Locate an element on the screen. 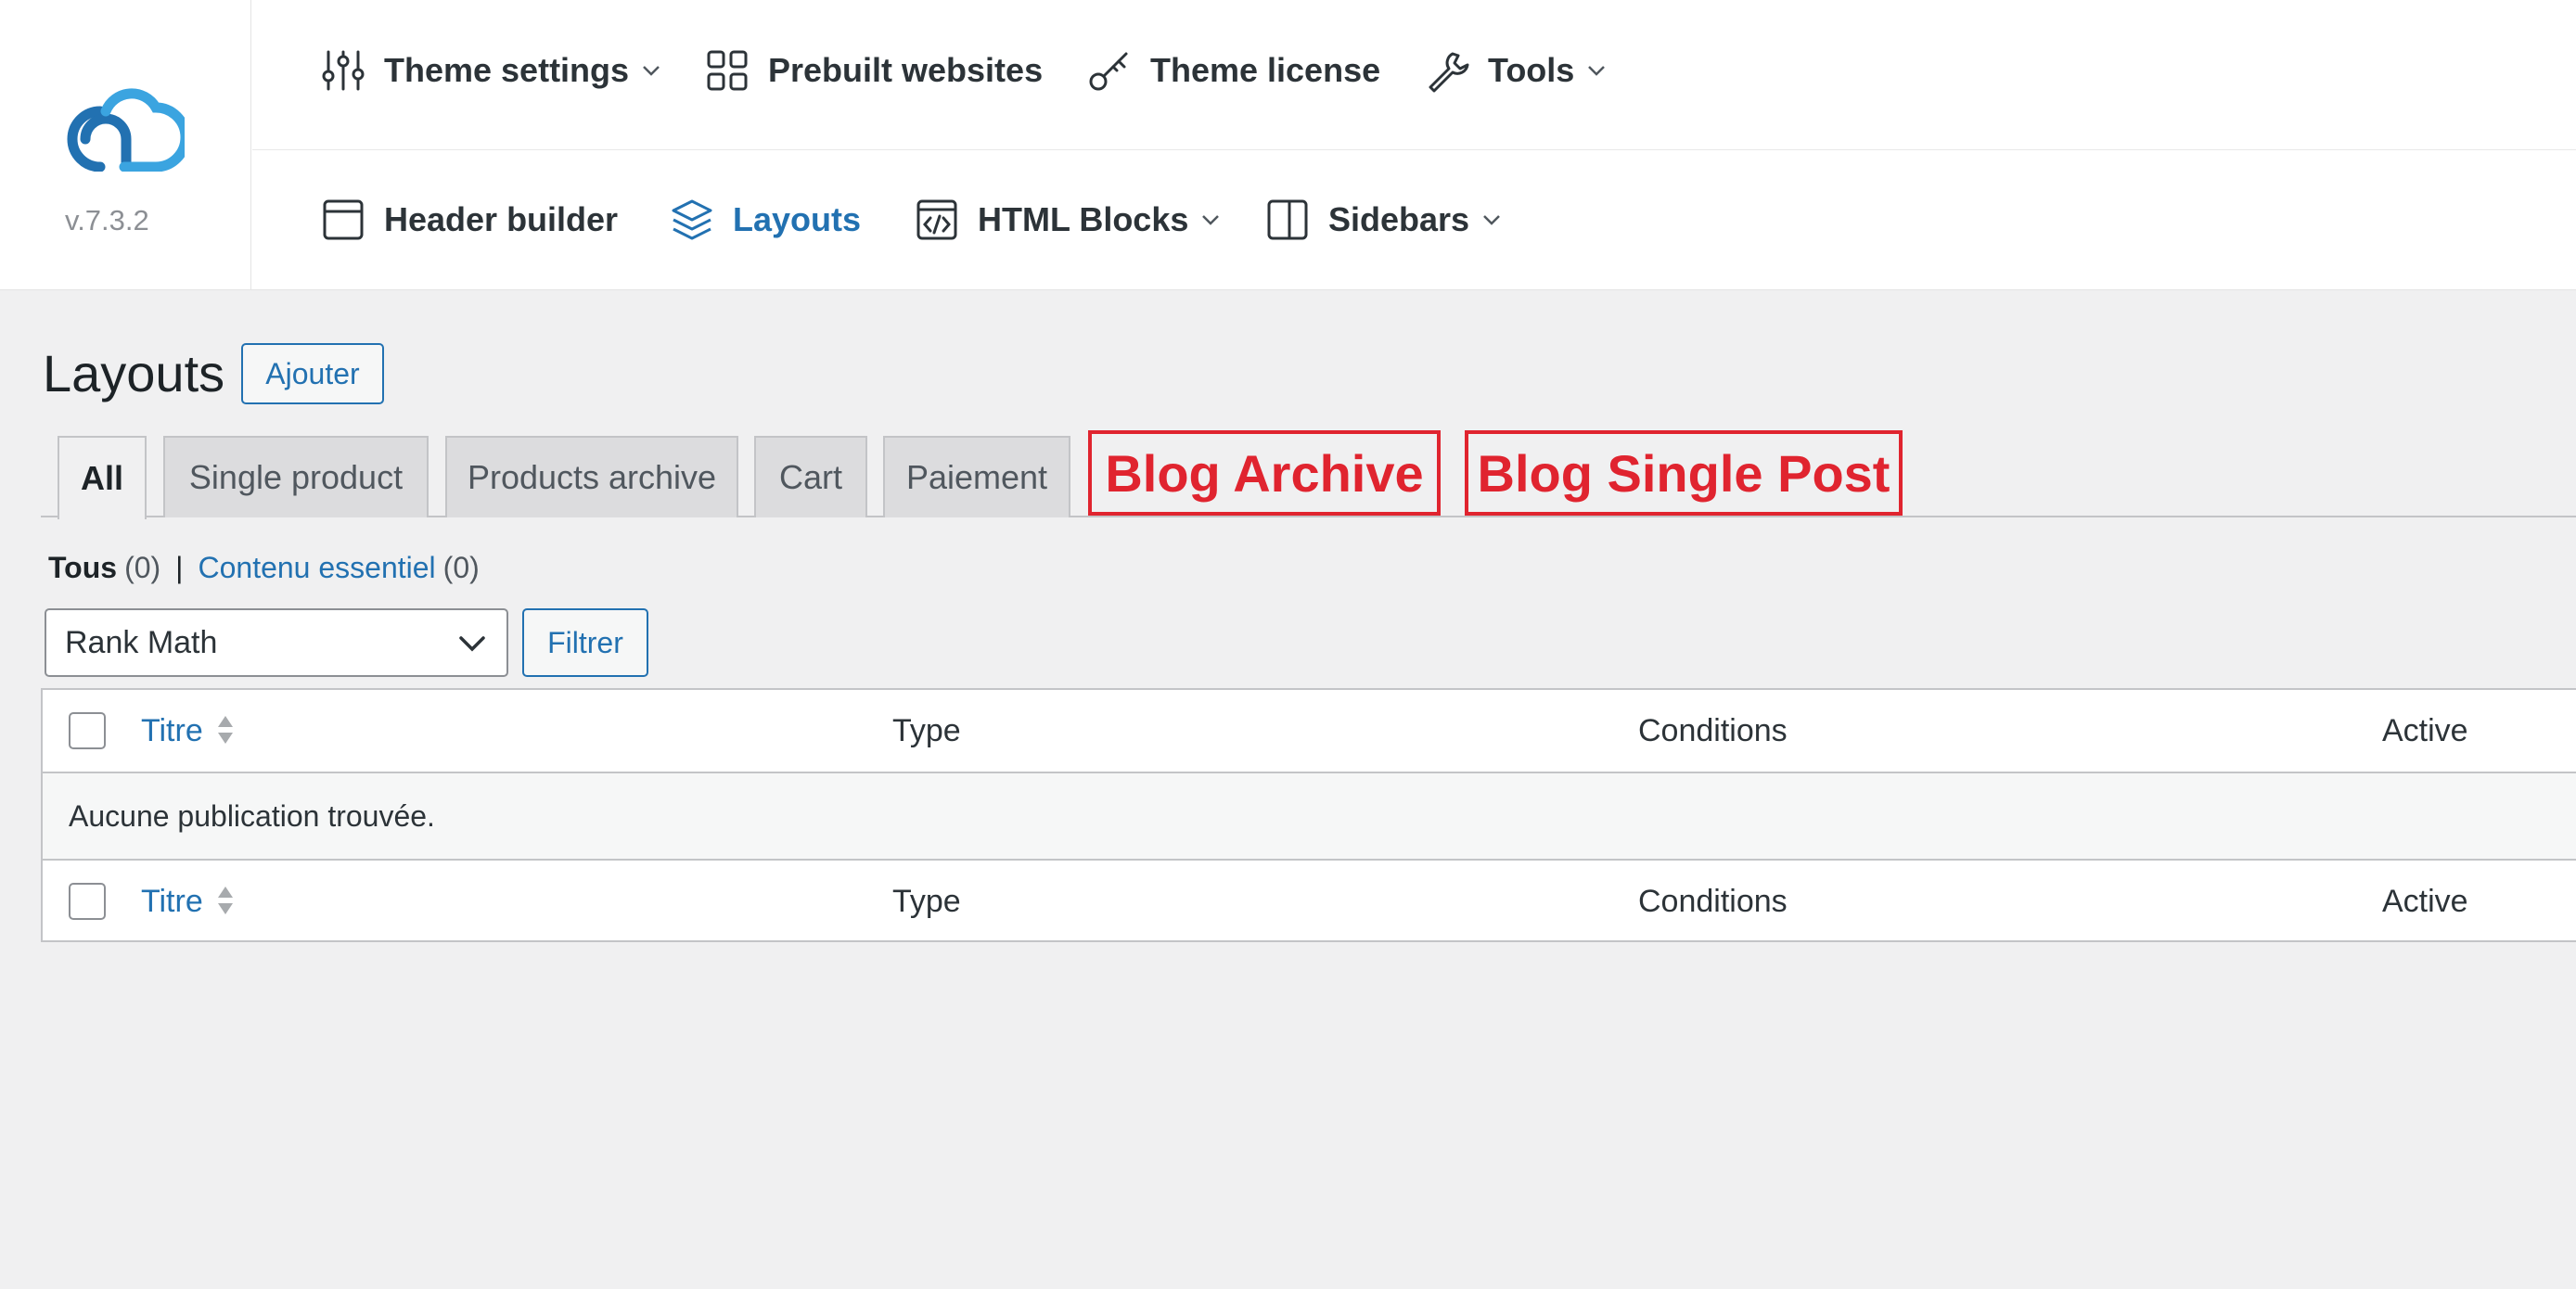 The width and height of the screenshot is (2576, 1289). view-filters: Tous (0) | Contenu essentiel (0) is located at coordinates (264, 568).